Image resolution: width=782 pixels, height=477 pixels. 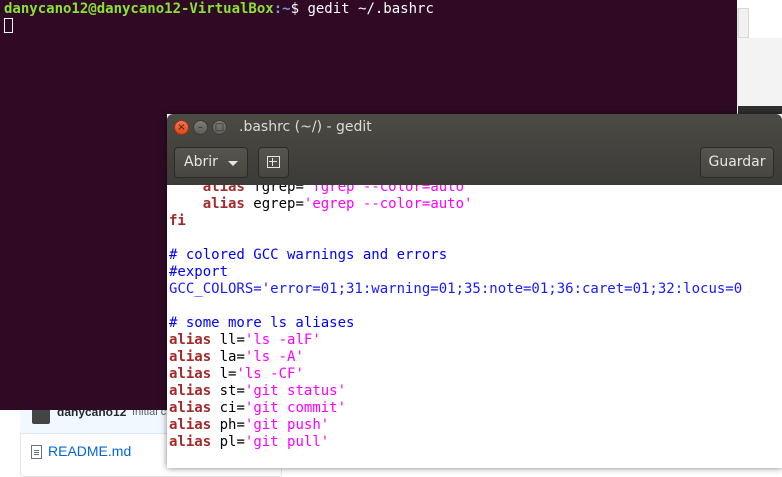 I want to click on alias-name: egrep, so click(x=270, y=204).